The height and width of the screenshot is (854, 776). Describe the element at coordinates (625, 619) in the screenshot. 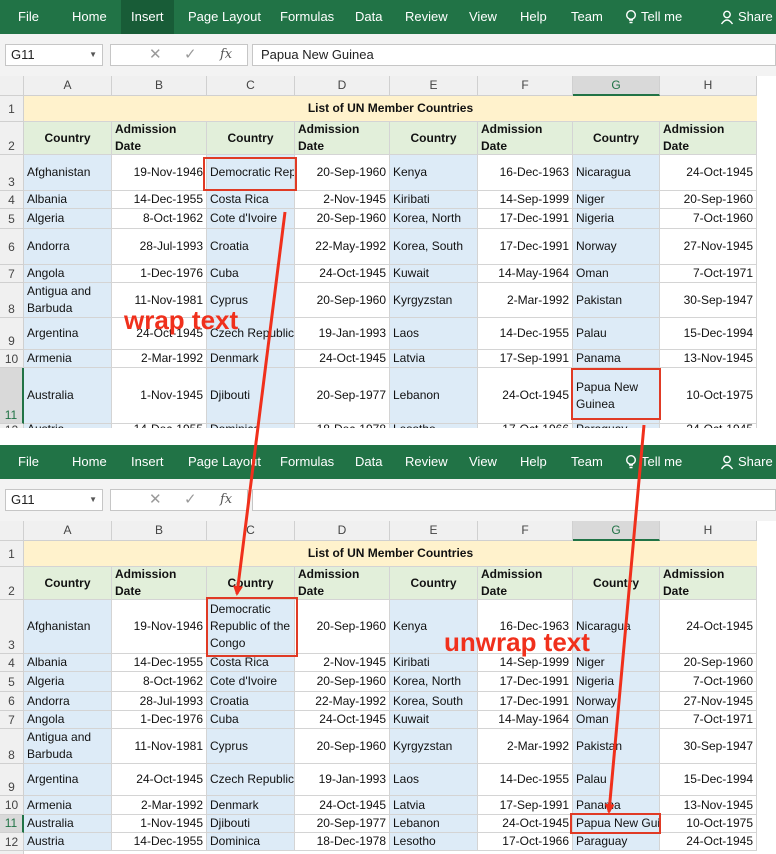

I see `unwrap-arrow` at that location.